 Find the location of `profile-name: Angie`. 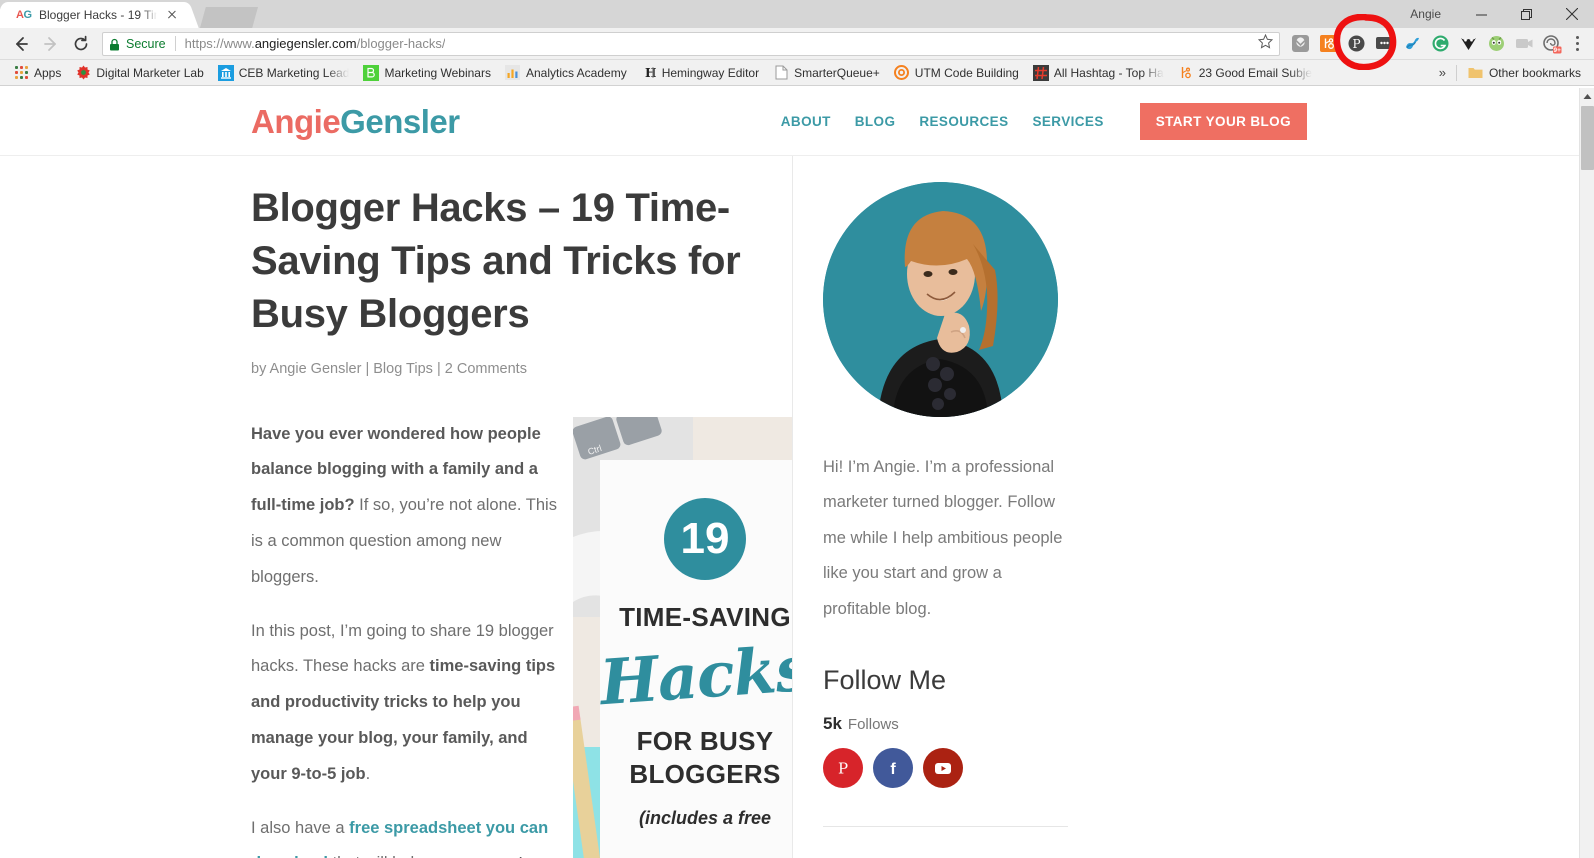

profile-name: Angie is located at coordinates (1425, 14).